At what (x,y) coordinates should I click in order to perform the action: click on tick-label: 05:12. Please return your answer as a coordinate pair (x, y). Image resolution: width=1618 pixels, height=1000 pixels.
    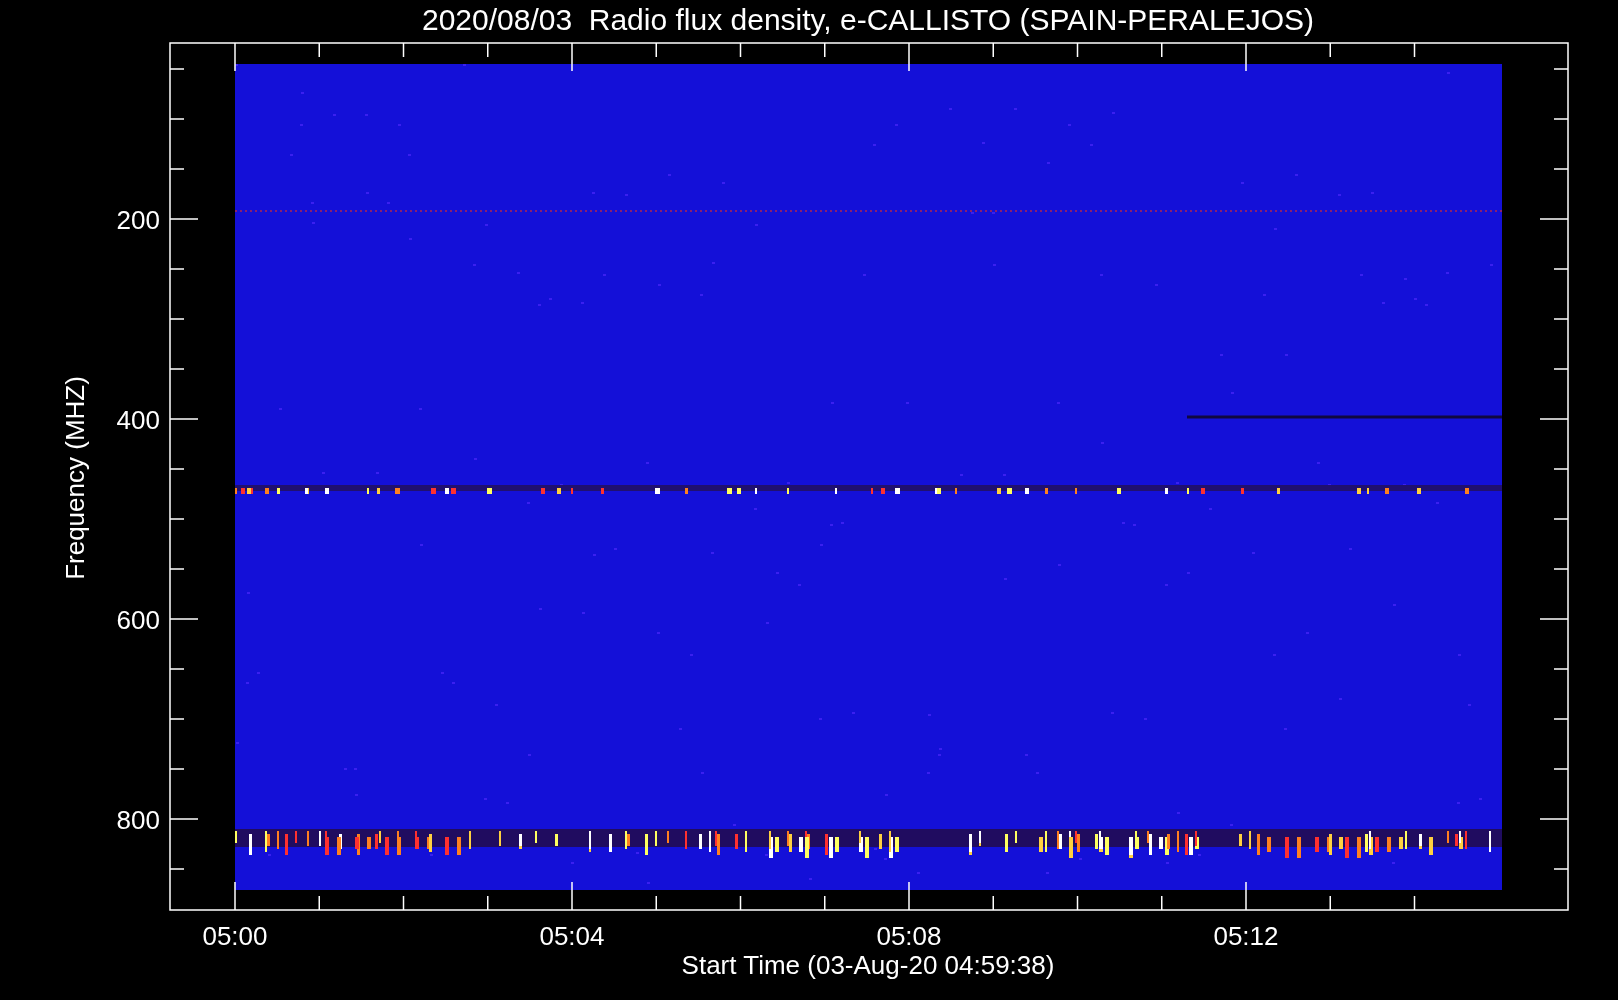
    Looking at the image, I should click on (1246, 936).